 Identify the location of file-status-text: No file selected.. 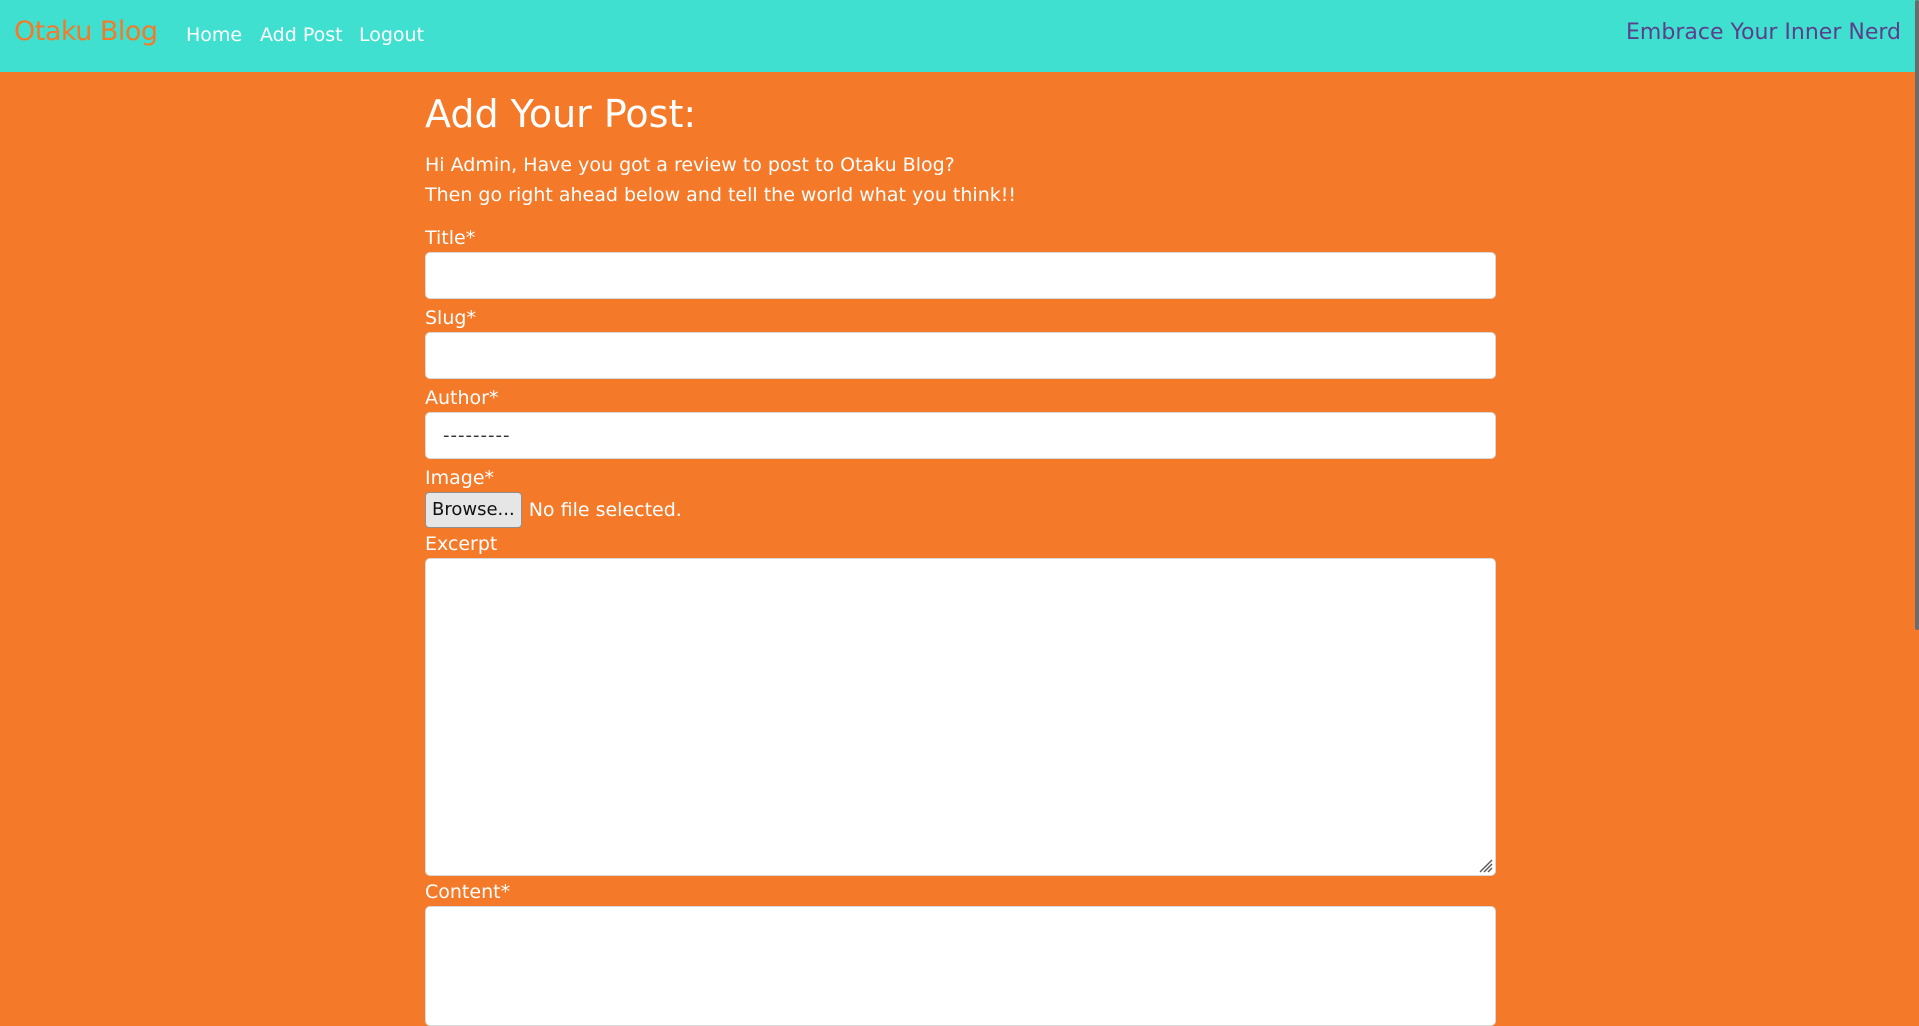
(605, 509).